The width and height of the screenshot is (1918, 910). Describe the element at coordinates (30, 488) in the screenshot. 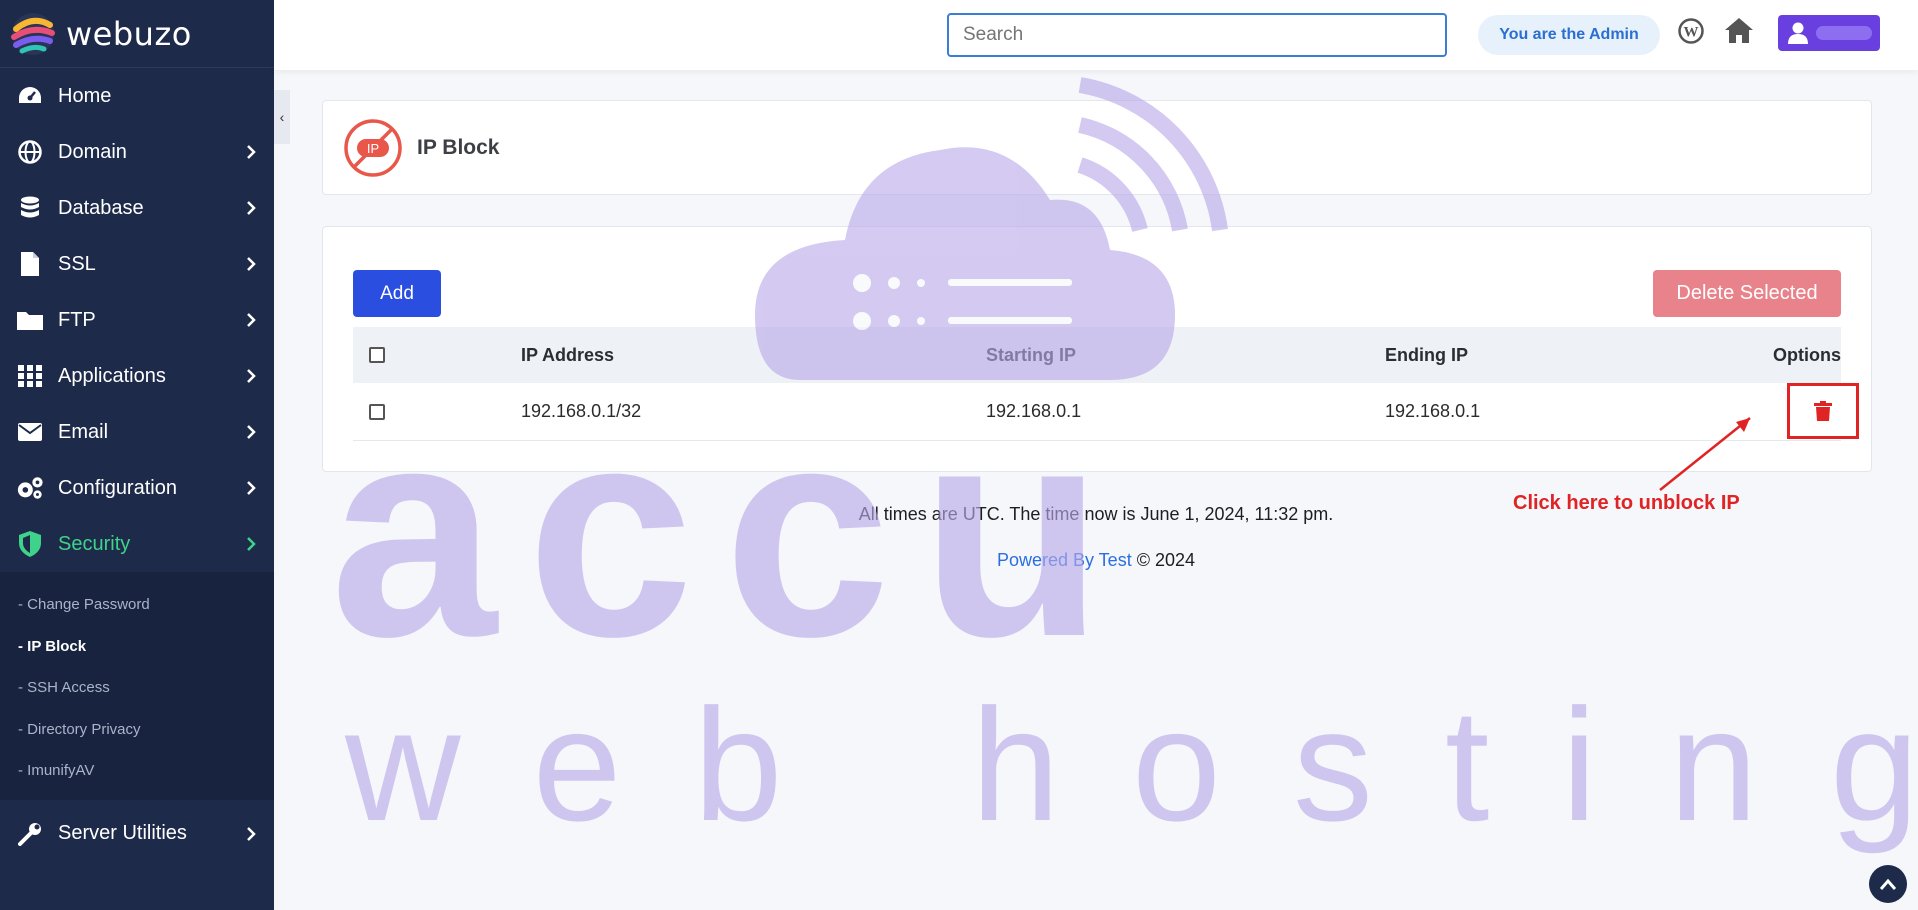

I see `gears-icon` at that location.